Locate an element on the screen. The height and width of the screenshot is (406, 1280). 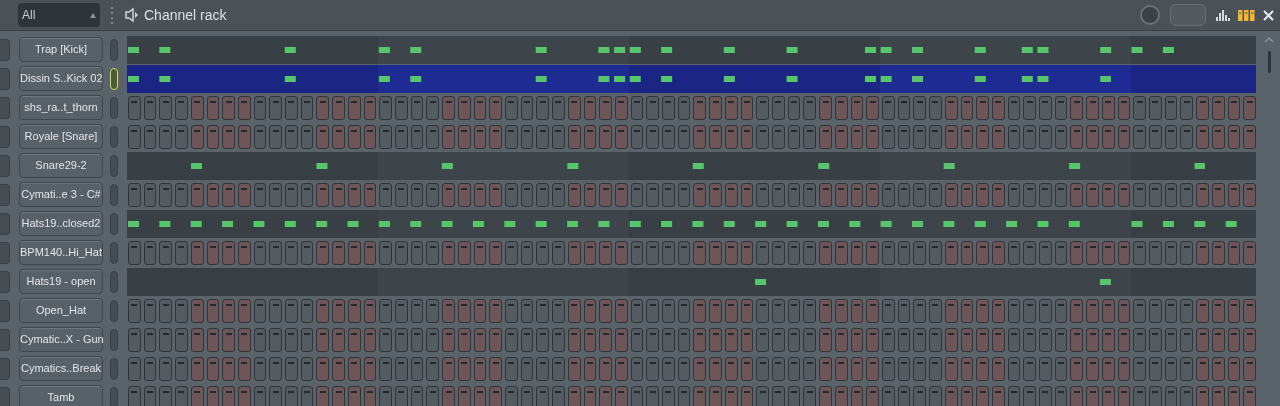
filter-dropdown: All is located at coordinates (59, 15).